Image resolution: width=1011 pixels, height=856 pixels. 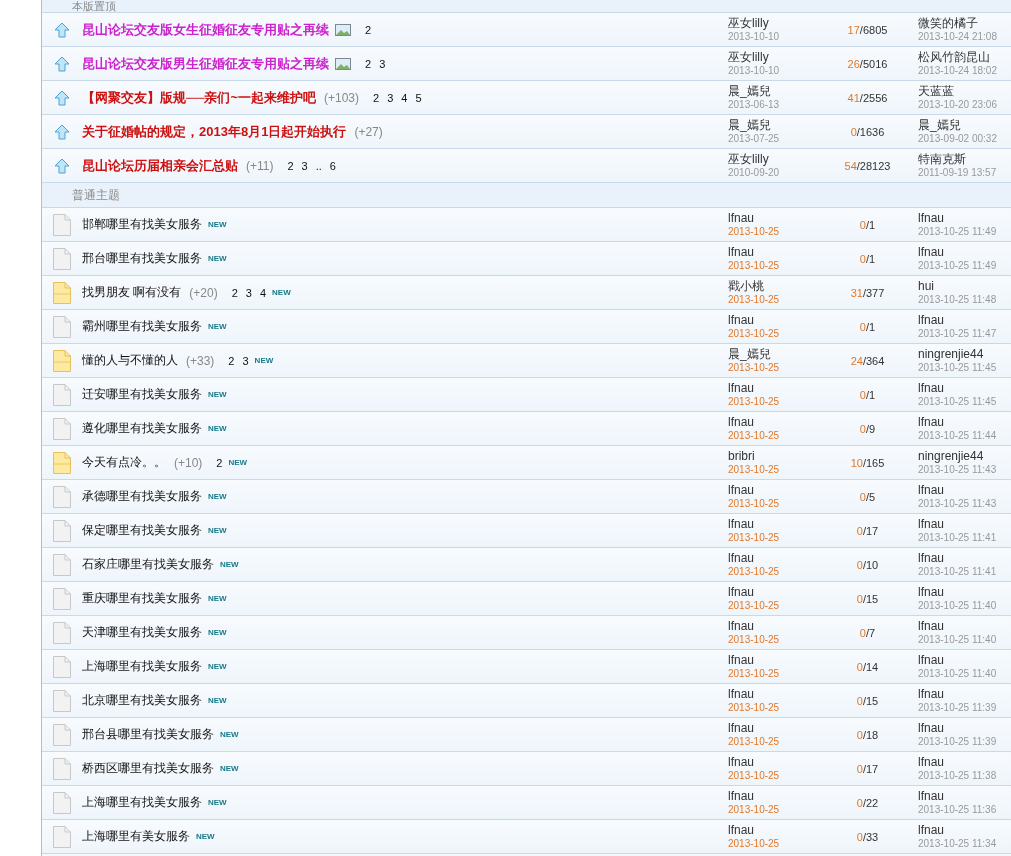 I want to click on reply-view-count: 26/5016, so click(x=867, y=63).